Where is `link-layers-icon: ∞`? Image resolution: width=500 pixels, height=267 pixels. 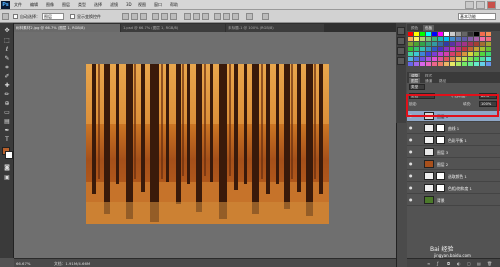
link-layers-icon: ∞ is located at coordinates (429, 263).